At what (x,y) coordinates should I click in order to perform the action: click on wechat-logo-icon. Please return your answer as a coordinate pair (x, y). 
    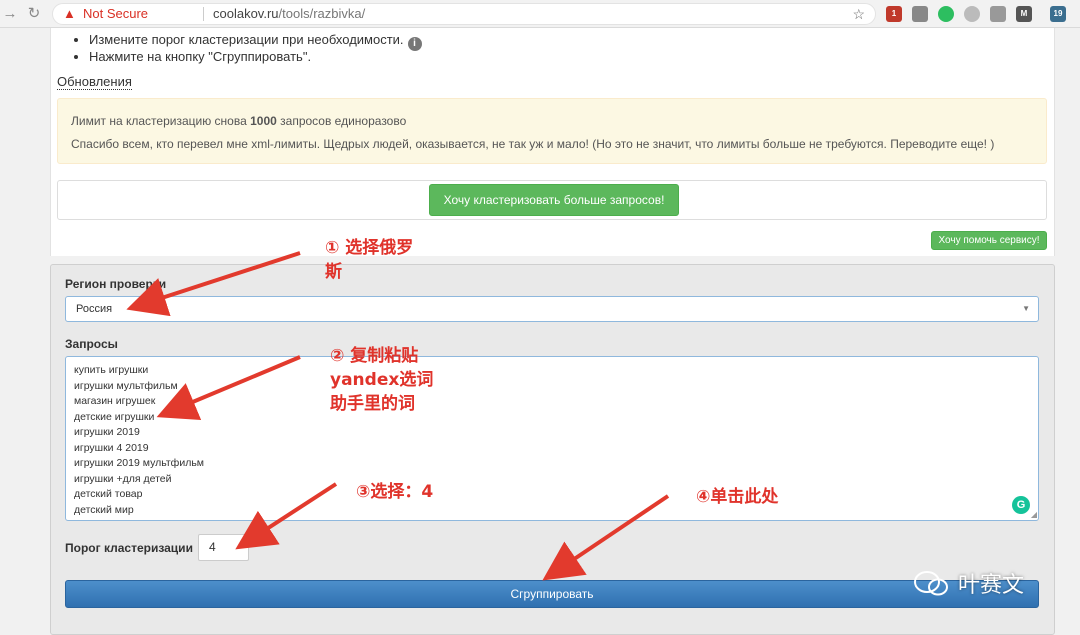
    Looking at the image, I should click on (931, 583).